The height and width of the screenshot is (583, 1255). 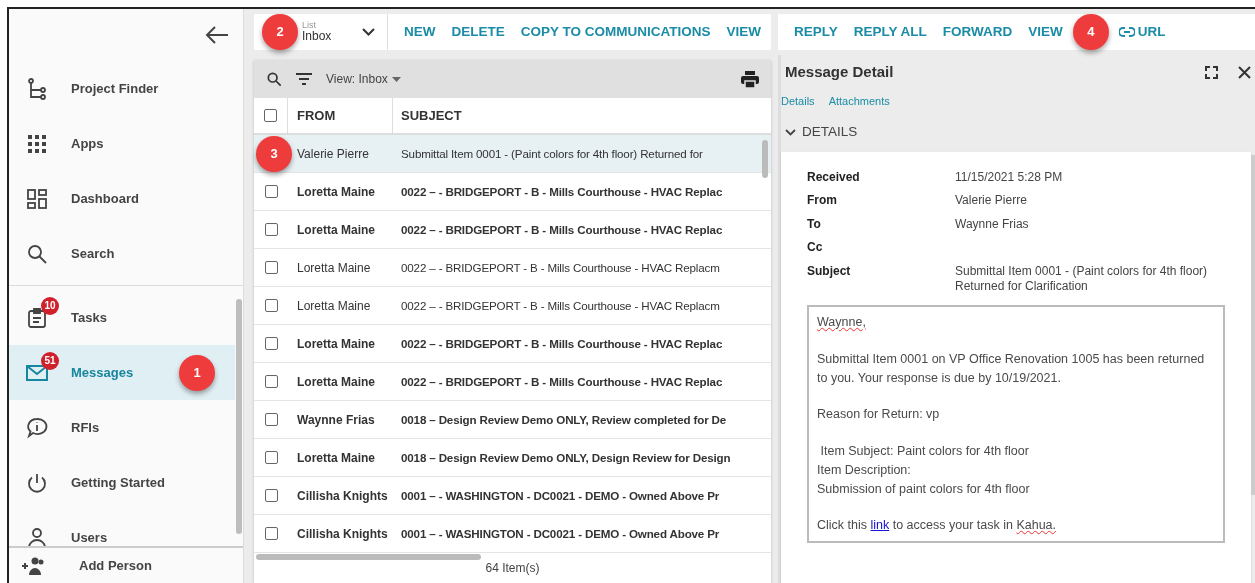 What do you see at coordinates (122, 88) in the screenshot?
I see `sidebar-item: Project Finder` at bounding box center [122, 88].